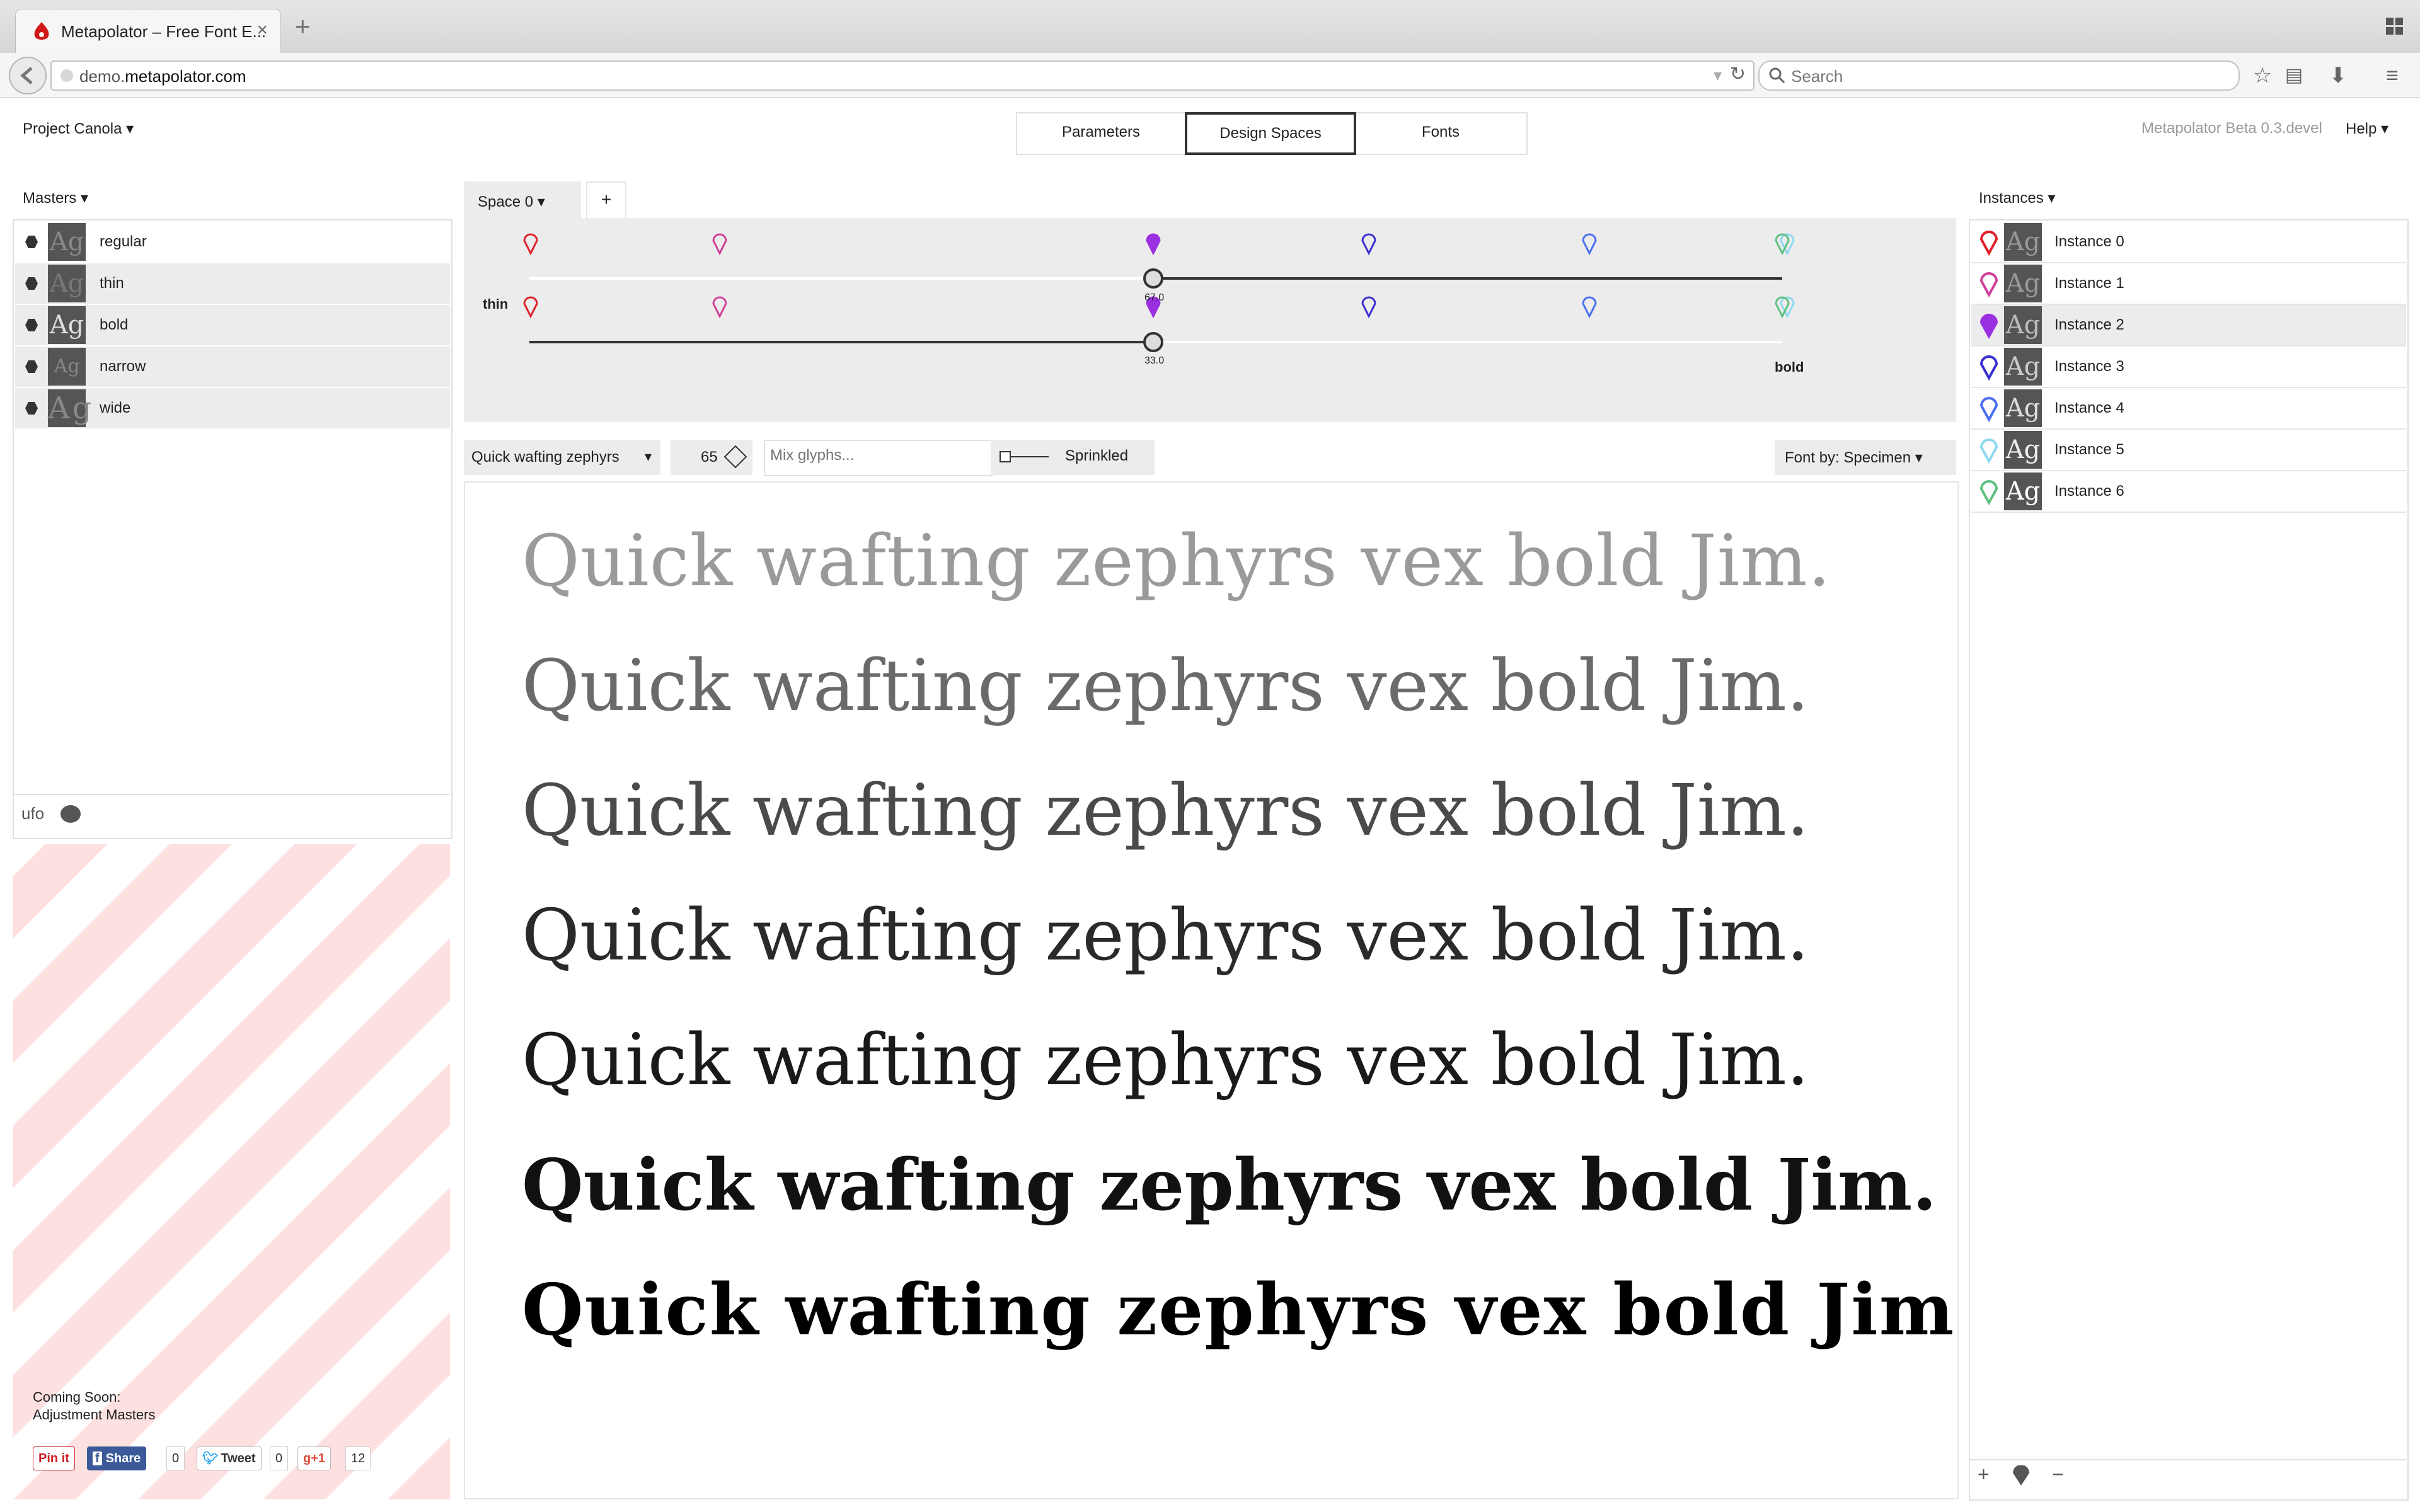  Describe the element at coordinates (1738, 74) in the screenshot. I see `reload-icon: ↻` at that location.